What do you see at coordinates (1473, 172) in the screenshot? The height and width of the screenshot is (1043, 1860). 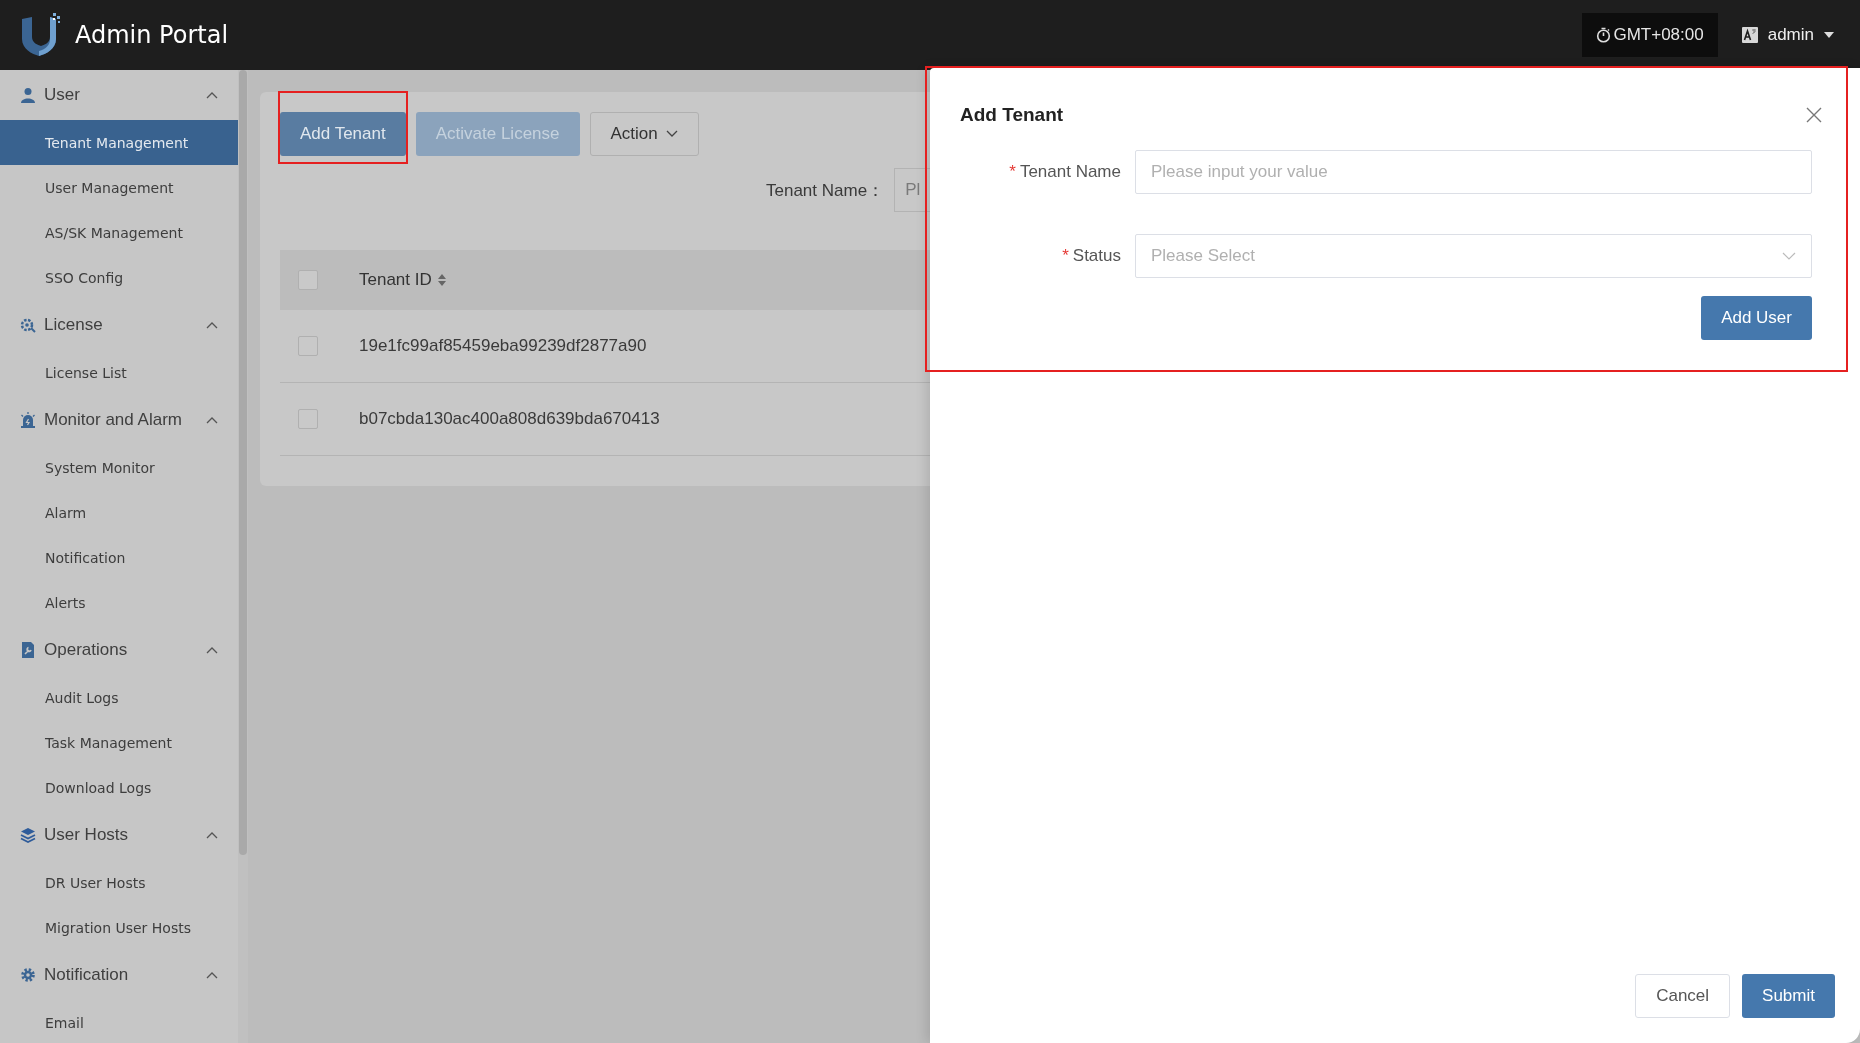 I see `input-field: Please input your value` at bounding box center [1473, 172].